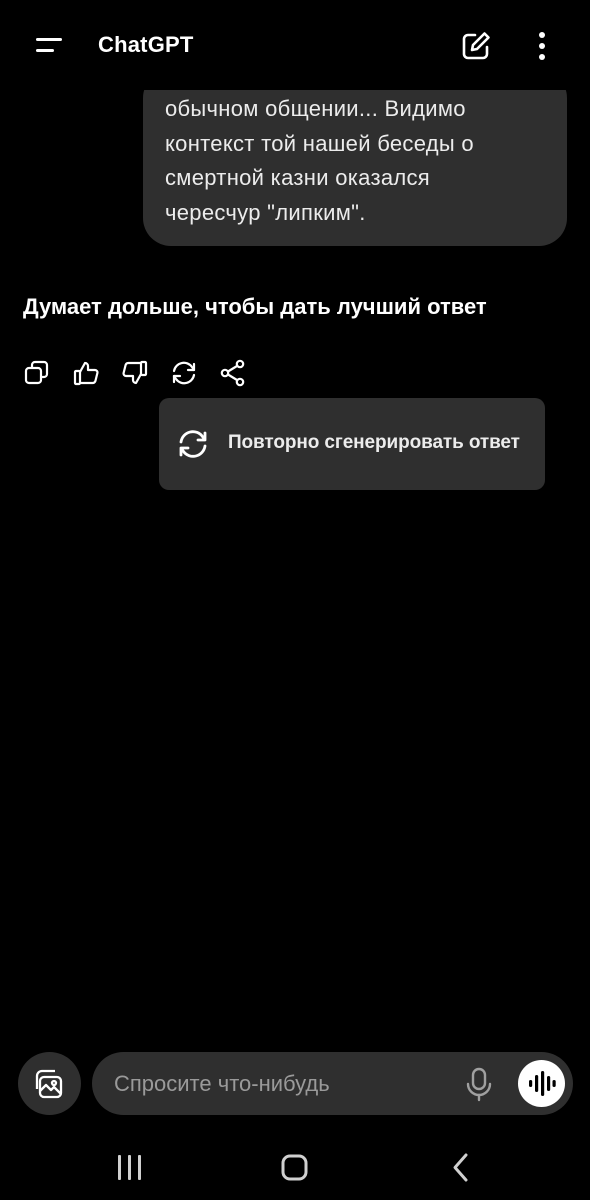 This screenshot has height=1200, width=590. What do you see at coordinates (48, 46) in the screenshot?
I see `menu-icon` at bounding box center [48, 46].